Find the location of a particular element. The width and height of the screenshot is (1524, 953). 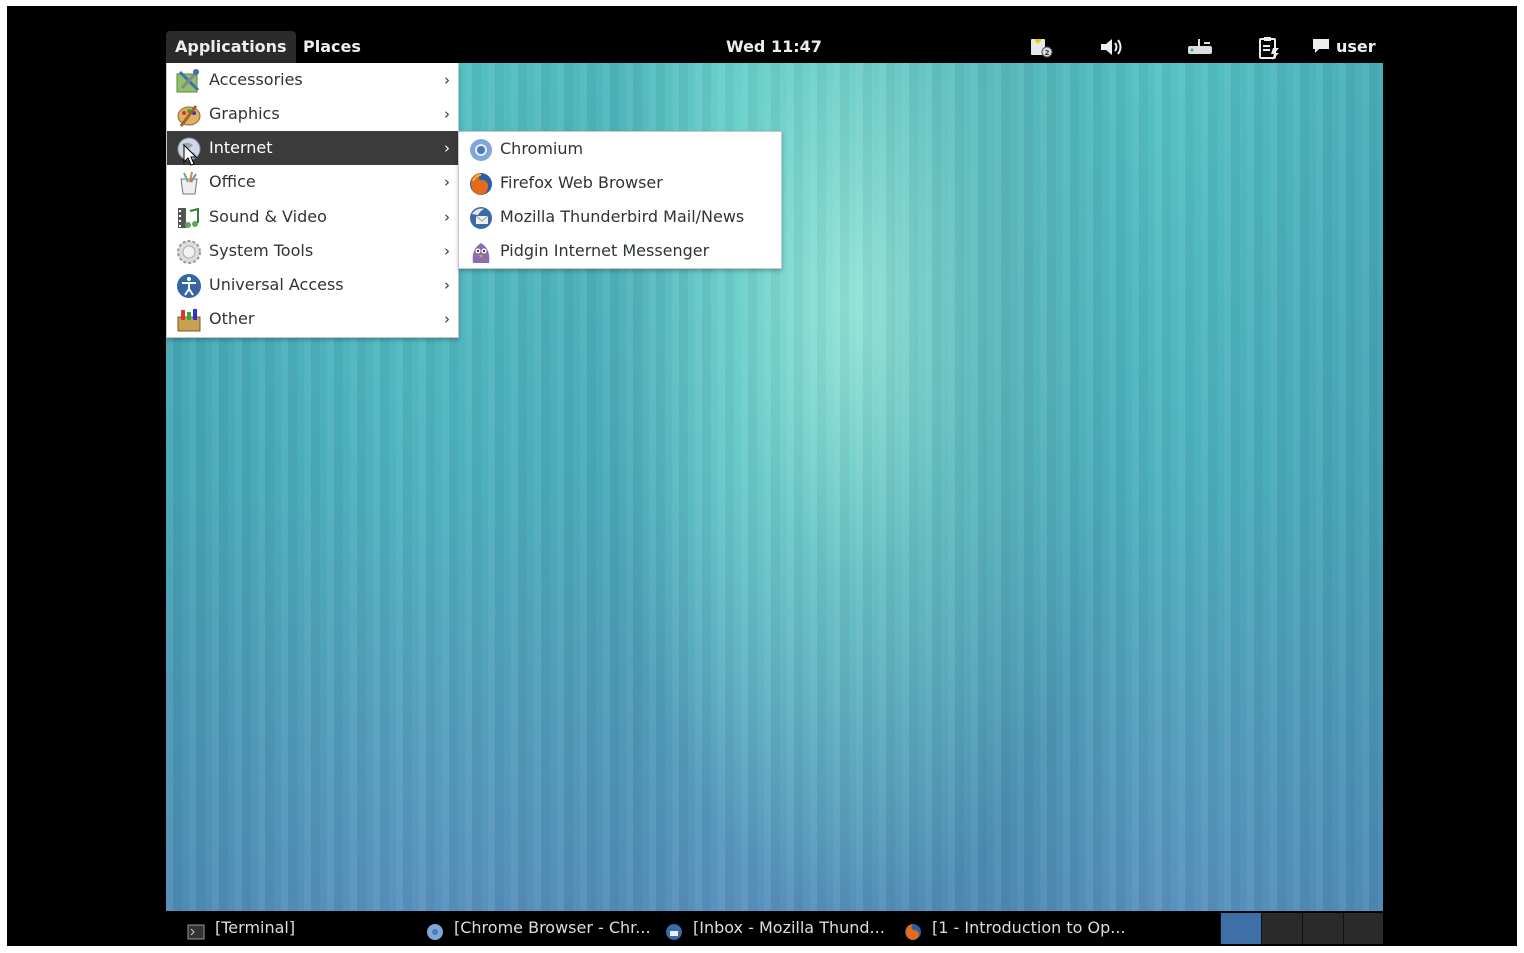

menu-item-label: Other is located at coordinates (232, 318).